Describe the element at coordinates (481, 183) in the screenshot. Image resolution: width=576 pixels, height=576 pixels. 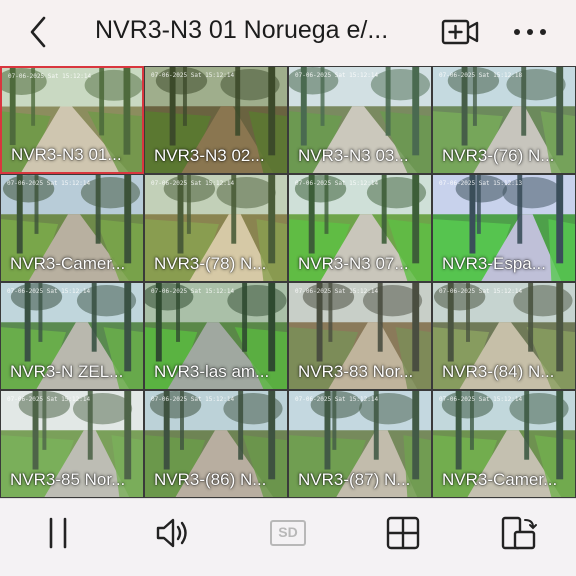
I see `camera-timestamp: 07-06-2025 Sat 15:12:13` at that location.